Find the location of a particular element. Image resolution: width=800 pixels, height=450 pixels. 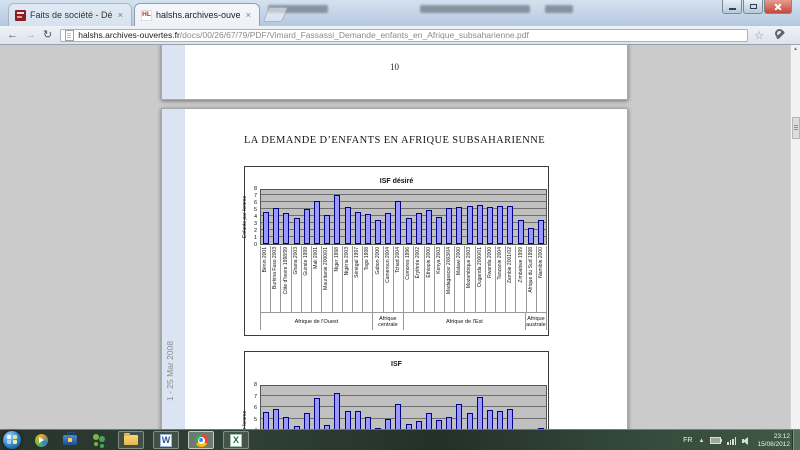

category-cell: Comores 1996 is located at coordinates (409, 279).